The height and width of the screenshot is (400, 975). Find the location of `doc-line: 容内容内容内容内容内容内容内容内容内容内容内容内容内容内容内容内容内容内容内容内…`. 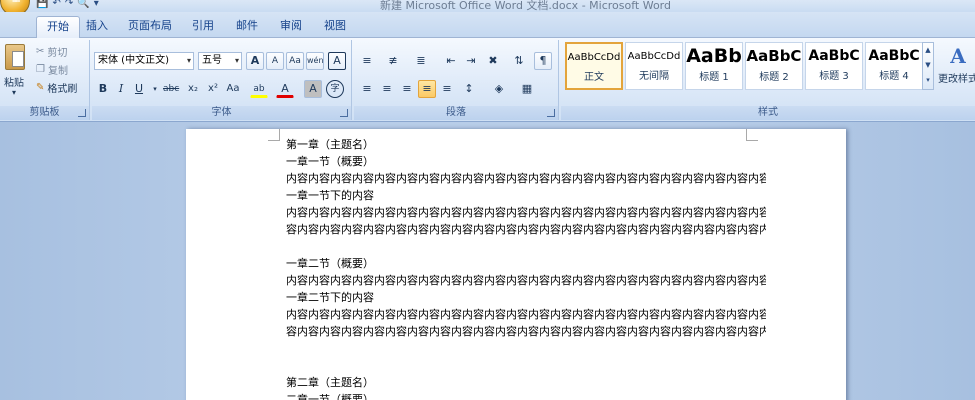

doc-line: 容内容内容内容内容内容内容内容内容内容内容内容内容内容内容内容内容内容内容内容内… is located at coordinates (526, 331).